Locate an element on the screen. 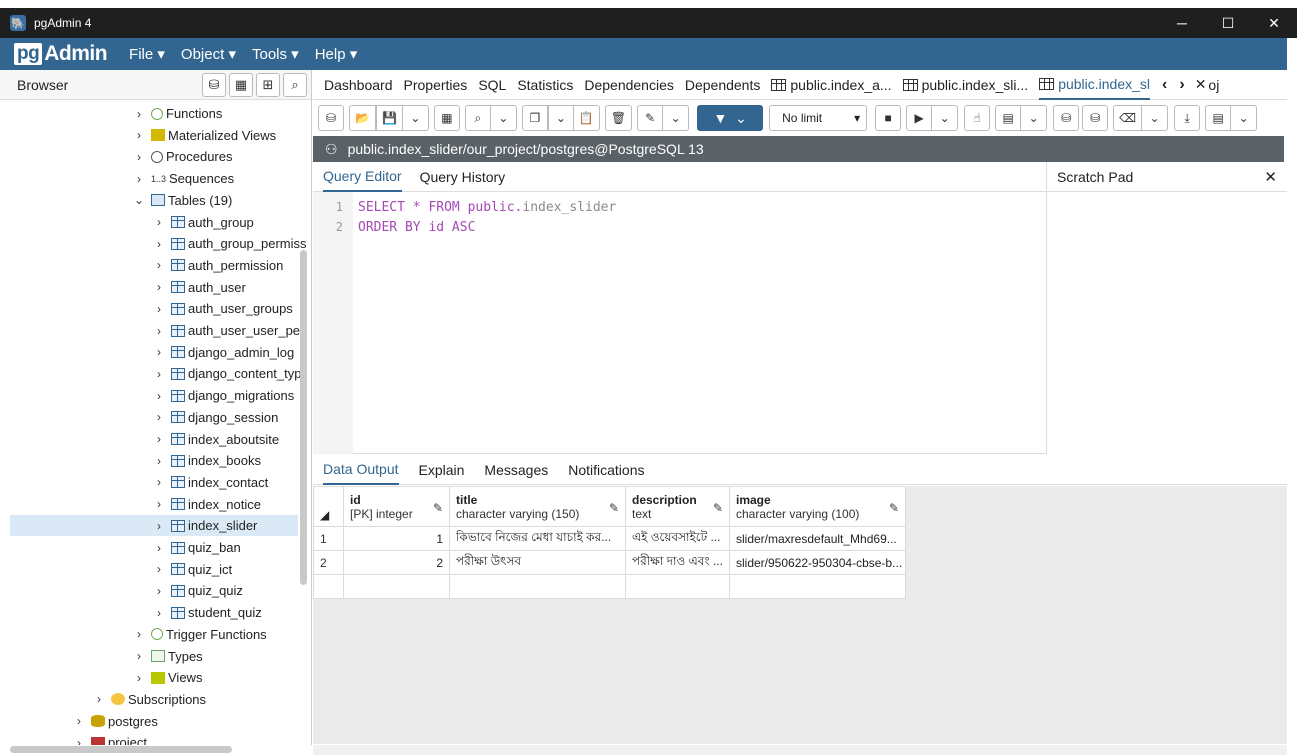 This screenshot has width=1297, height=755. grid-horizontal-scrollbar is located at coordinates (800, 750).